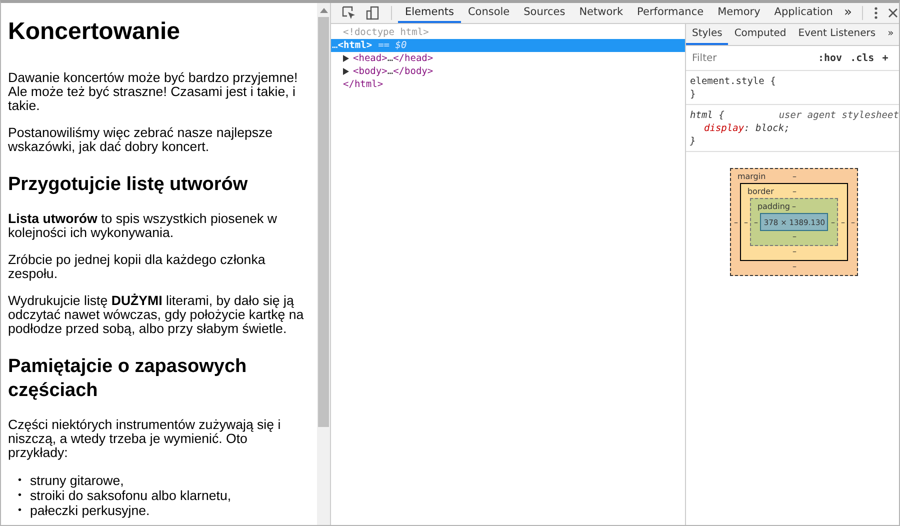 The width and height of the screenshot is (900, 526). What do you see at coordinates (837, 34) in the screenshot?
I see `sidebar-tab: Event Listeners` at bounding box center [837, 34].